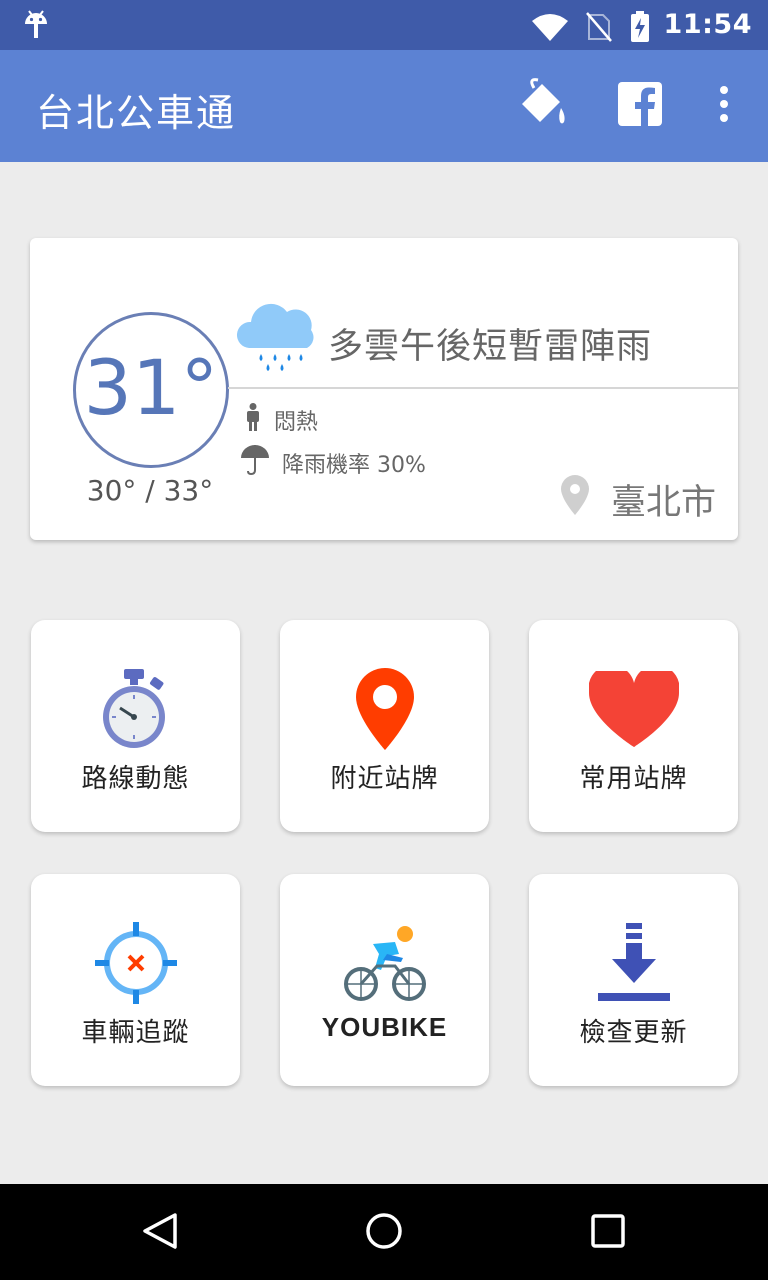  Describe the element at coordinates (135, 1033) in the screenshot. I see `vehicle-tracking-label: 車輛追蹤` at that location.